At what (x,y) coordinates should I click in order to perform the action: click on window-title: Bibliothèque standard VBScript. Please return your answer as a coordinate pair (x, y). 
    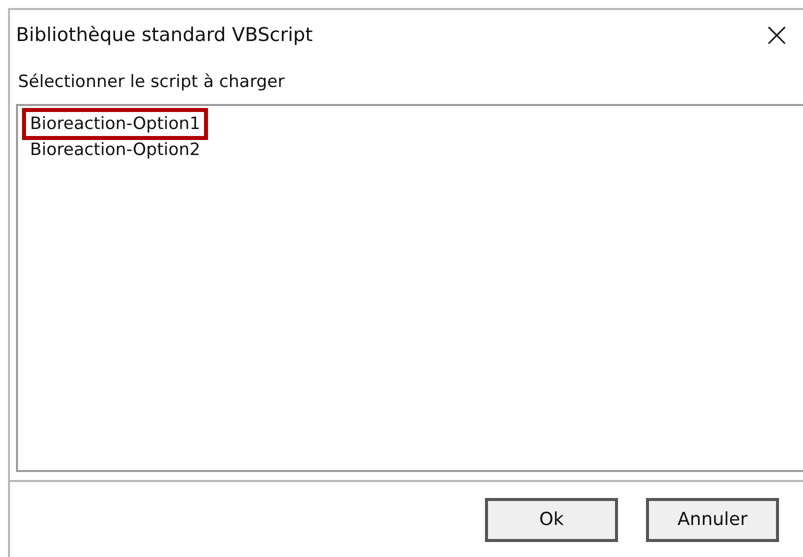
    Looking at the image, I should click on (164, 35).